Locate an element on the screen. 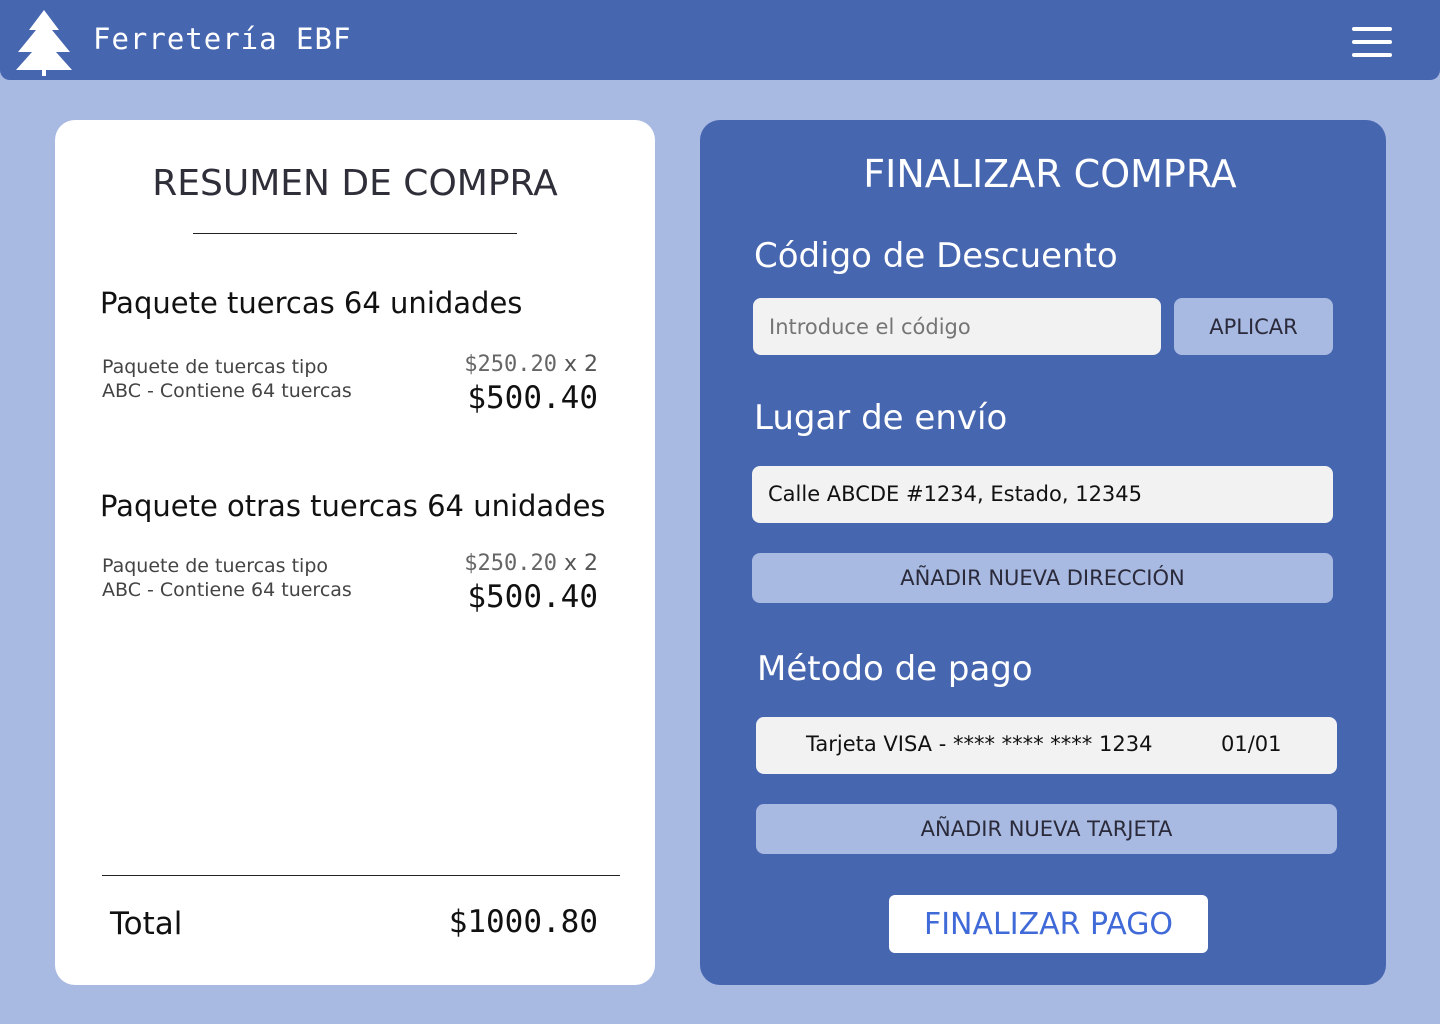 Image resolution: width=1440 pixels, height=1024 pixels. checkout-title: FINALIZAR COMPRA is located at coordinates (1050, 174).